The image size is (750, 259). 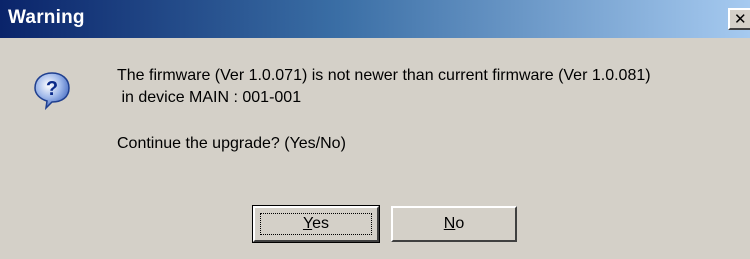 What do you see at coordinates (46, 17) in the screenshot?
I see `dialog-title: Warning` at bounding box center [46, 17].